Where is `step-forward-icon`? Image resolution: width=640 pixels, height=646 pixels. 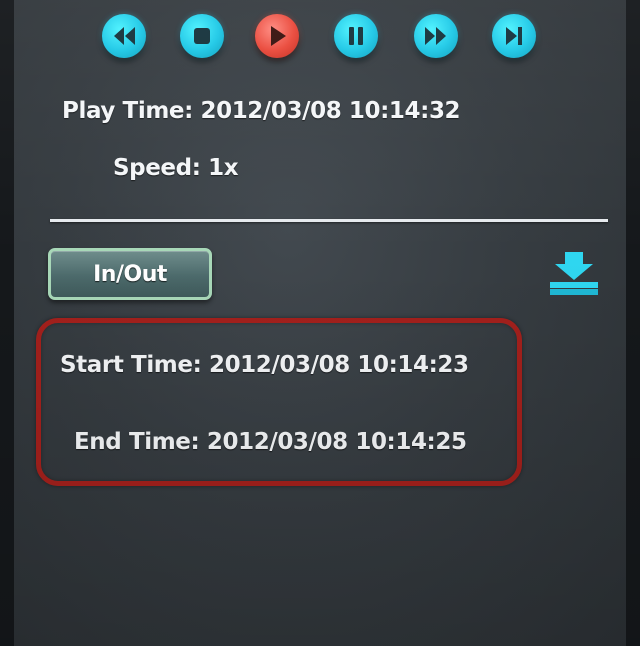
step-forward-icon is located at coordinates (514, 36).